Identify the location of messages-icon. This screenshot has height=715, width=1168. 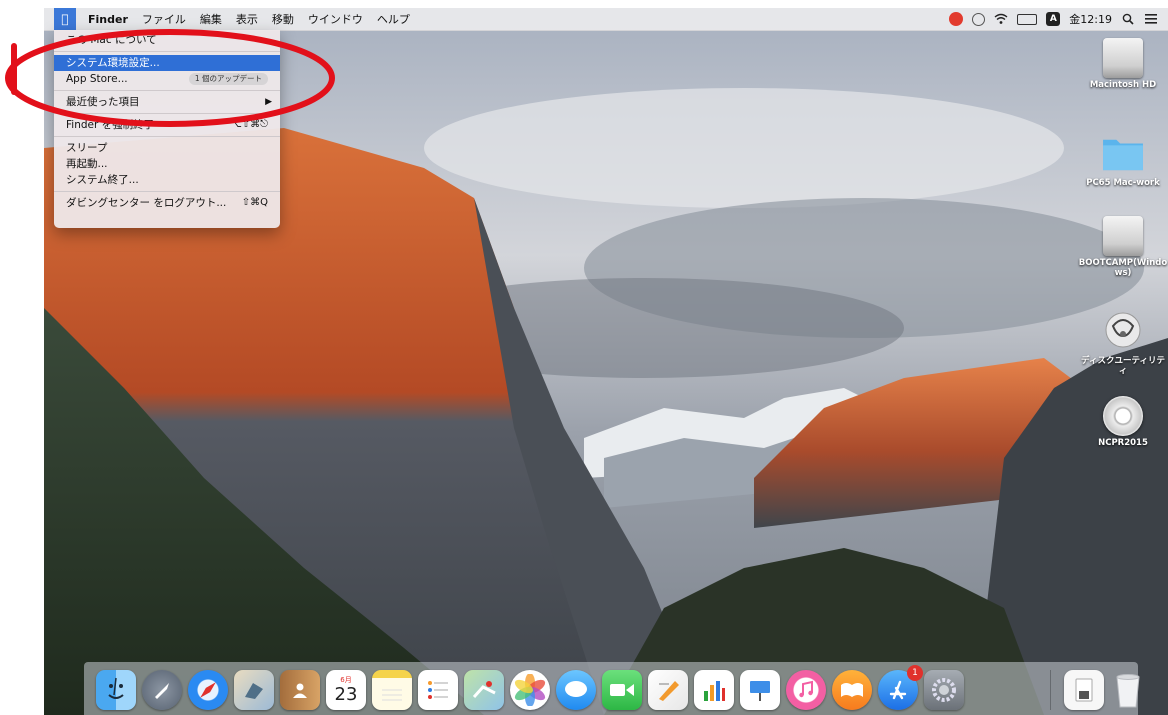
(576, 690).